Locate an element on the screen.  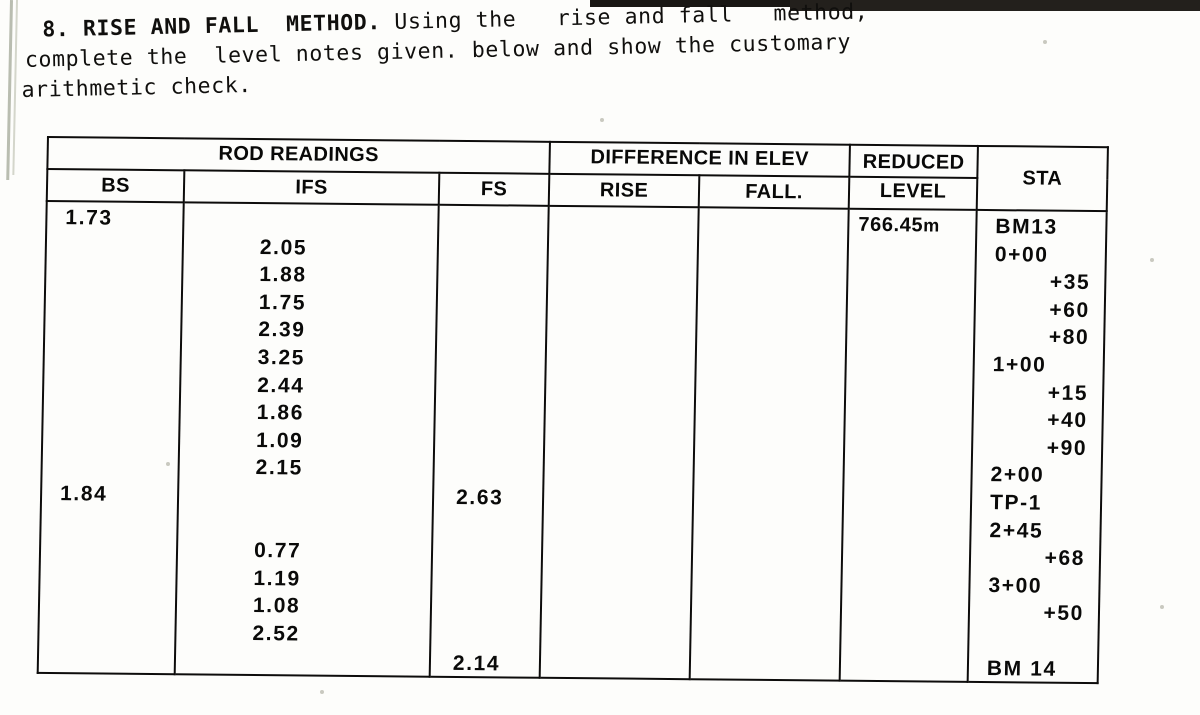
sta-value: +68 is located at coordinates (1065, 558).